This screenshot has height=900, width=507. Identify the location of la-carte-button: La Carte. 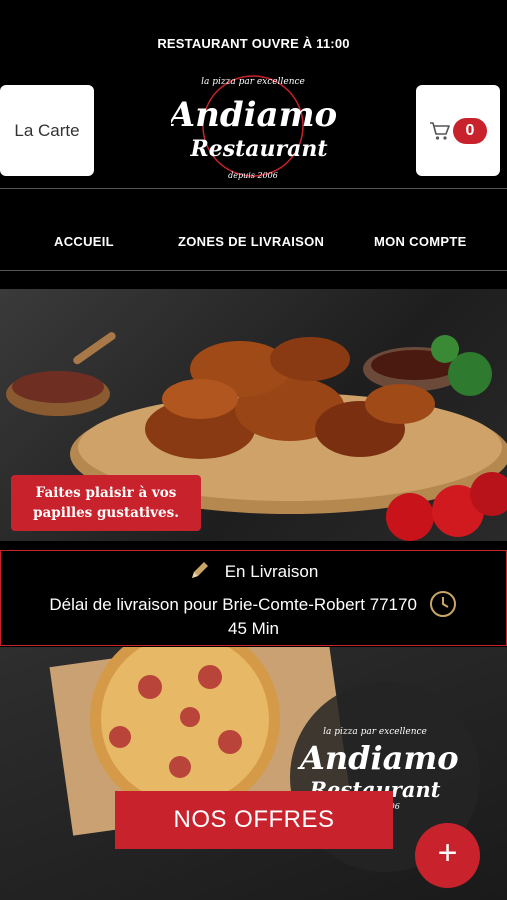
(47, 130).